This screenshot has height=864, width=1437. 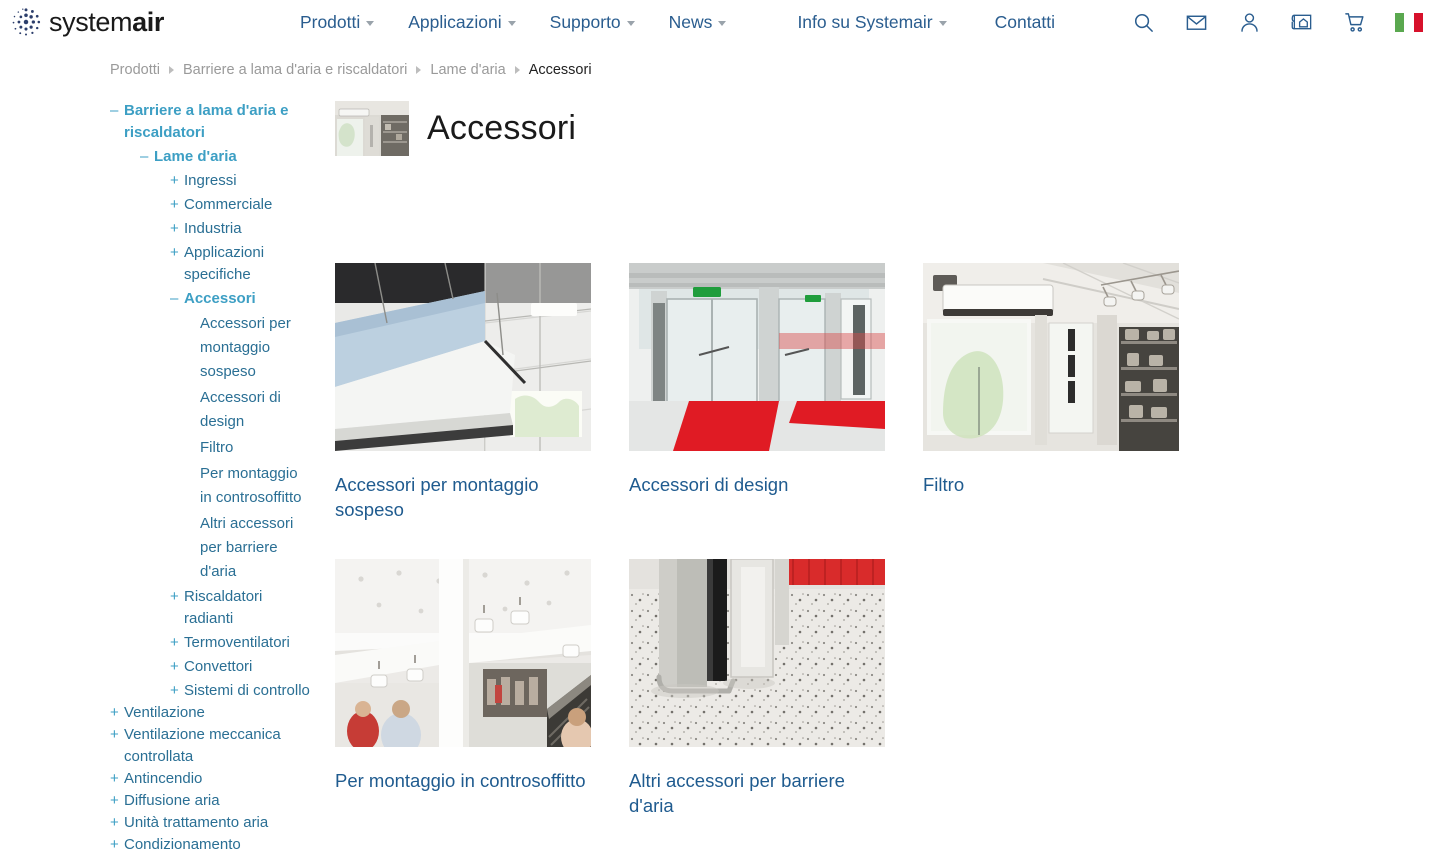 I want to click on sidebar-item-condizionamento: + Condizionamento, so click(x=210, y=845).